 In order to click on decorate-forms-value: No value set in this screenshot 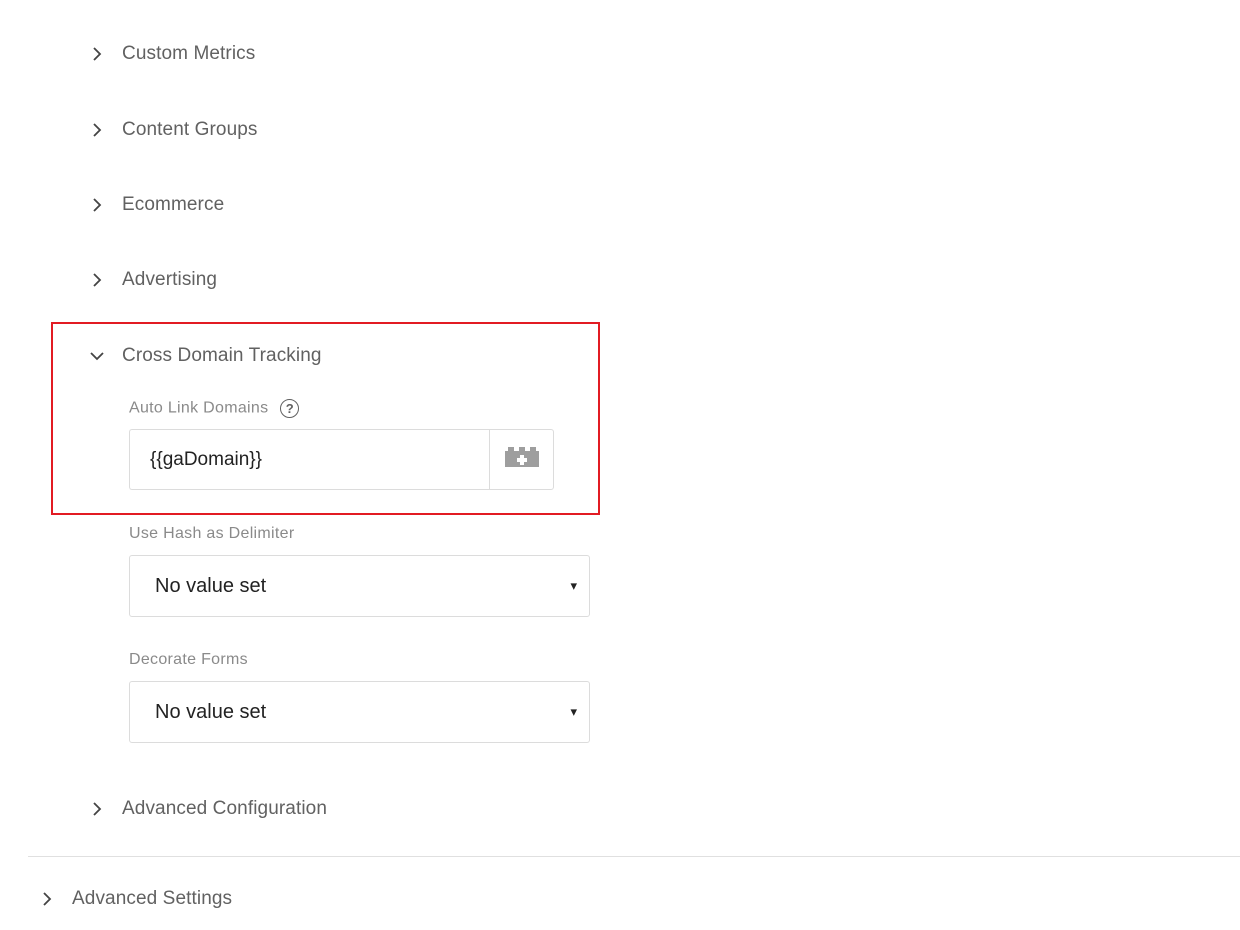, I will do `click(211, 711)`.